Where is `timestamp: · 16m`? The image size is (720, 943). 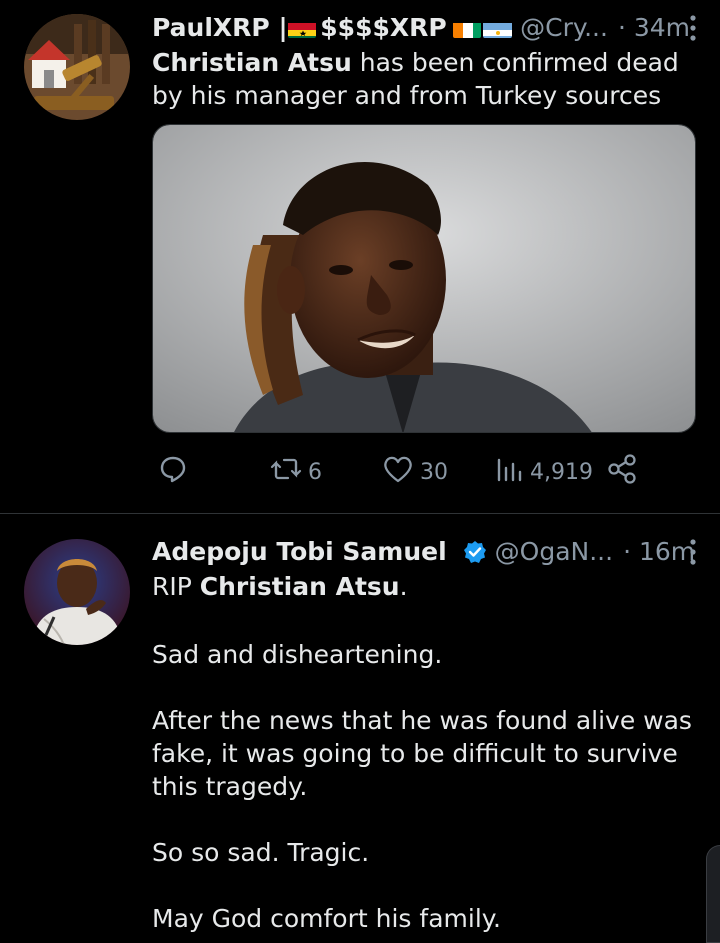
timestamp: · 16m is located at coordinates (659, 552).